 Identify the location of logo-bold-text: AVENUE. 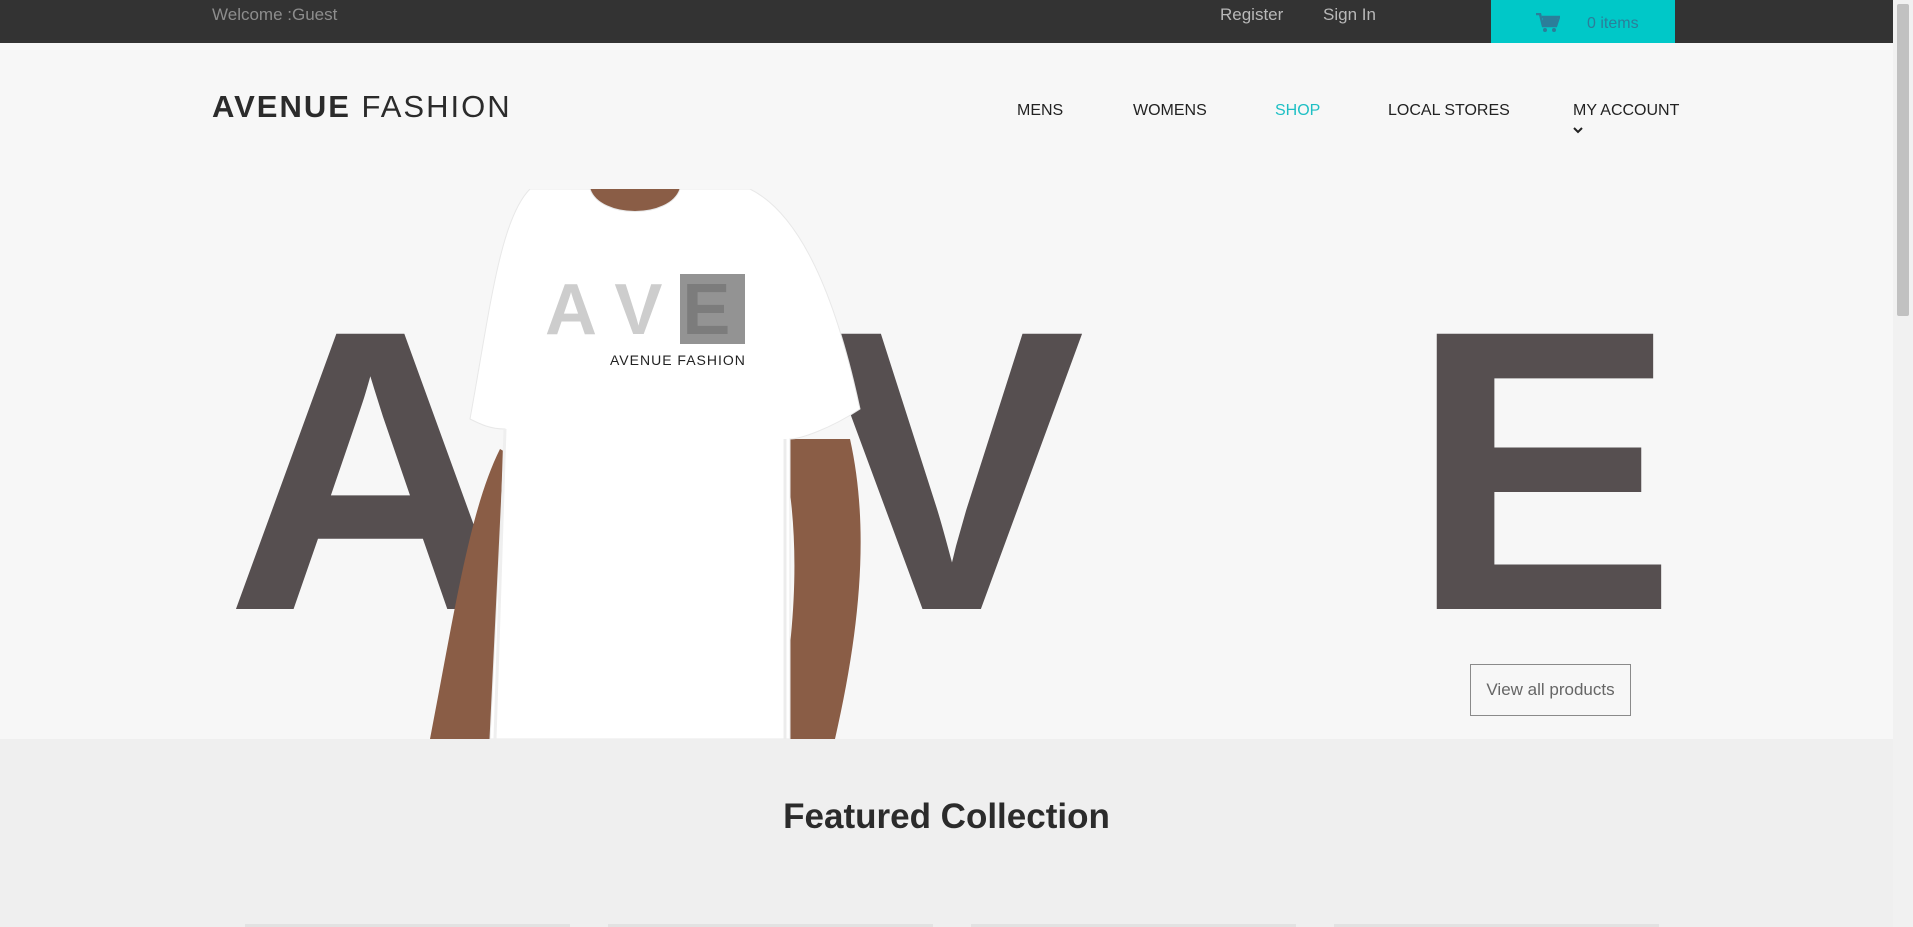
(281, 106).